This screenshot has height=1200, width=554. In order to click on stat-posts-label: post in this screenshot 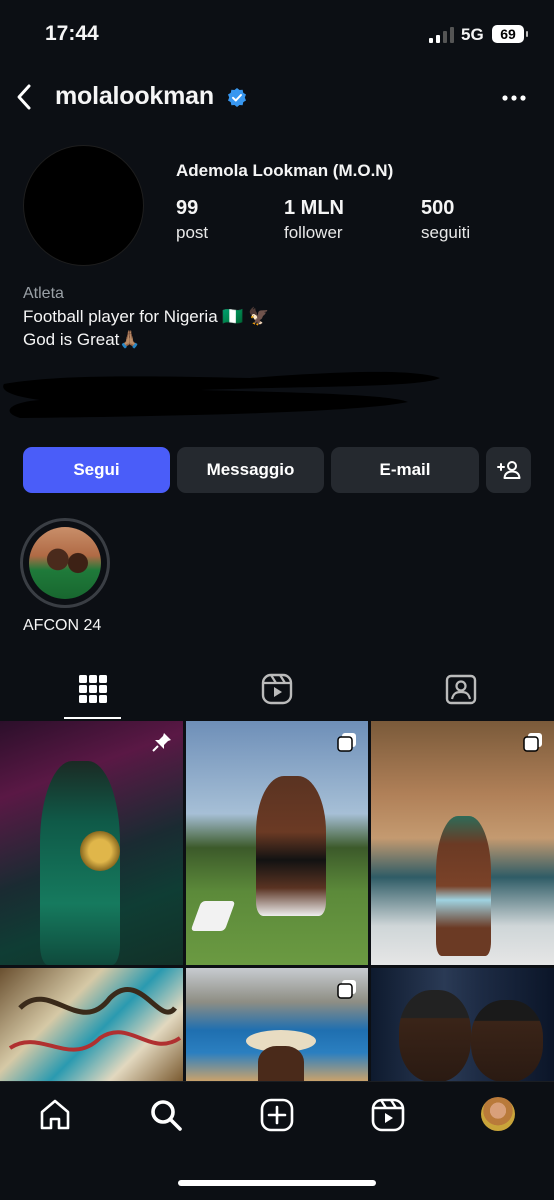, I will do `click(192, 232)`.